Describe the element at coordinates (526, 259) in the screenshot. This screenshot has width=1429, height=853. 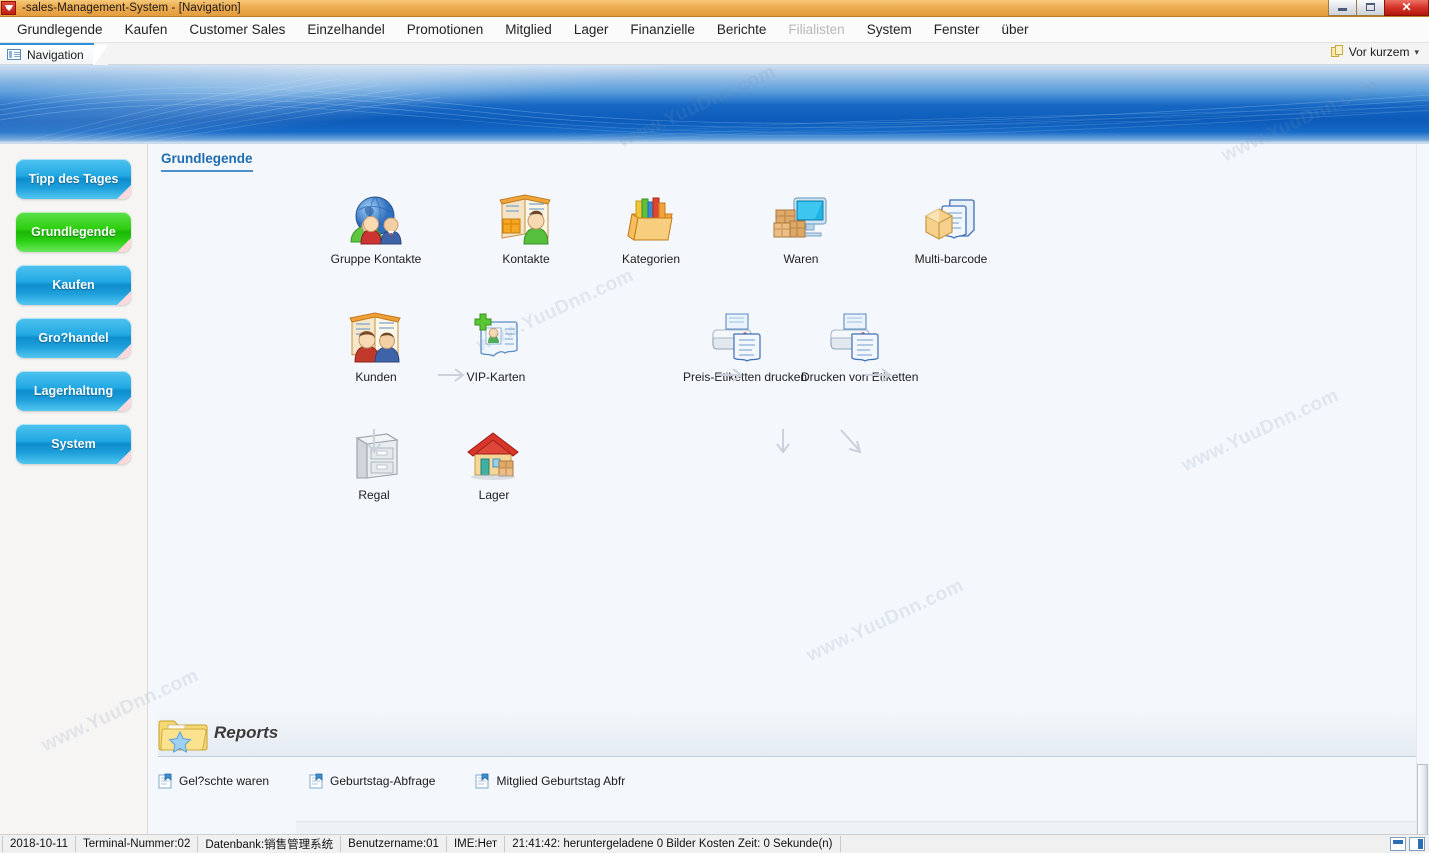
I see `workflow-node-label: Kontakte` at that location.